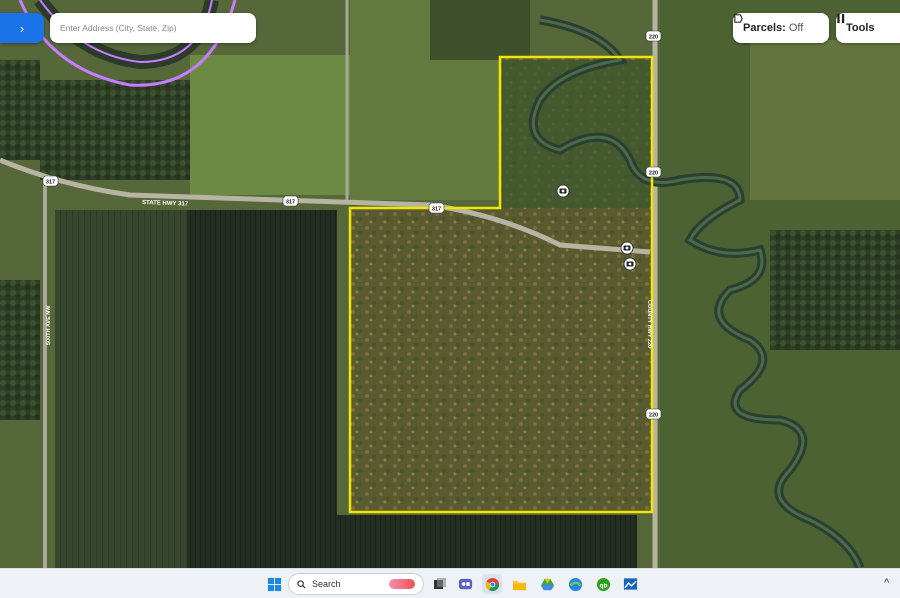 This screenshot has height=598, width=900. Describe the element at coordinates (841, 18) in the screenshot. I see `tools-icon` at that location.